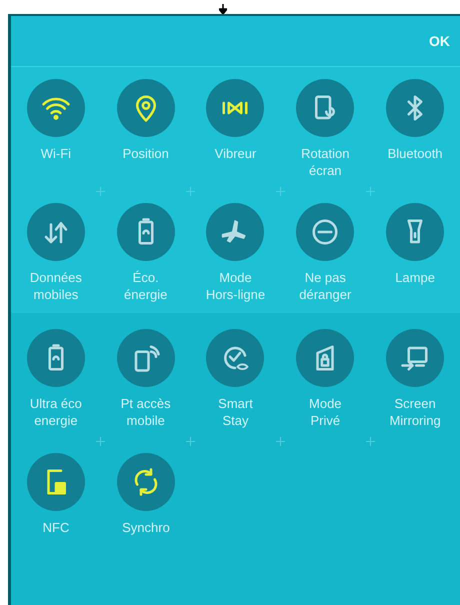 The image size is (460, 605). Describe the element at coordinates (325, 412) in the screenshot. I see `tile-label: Mode Privé` at that location.